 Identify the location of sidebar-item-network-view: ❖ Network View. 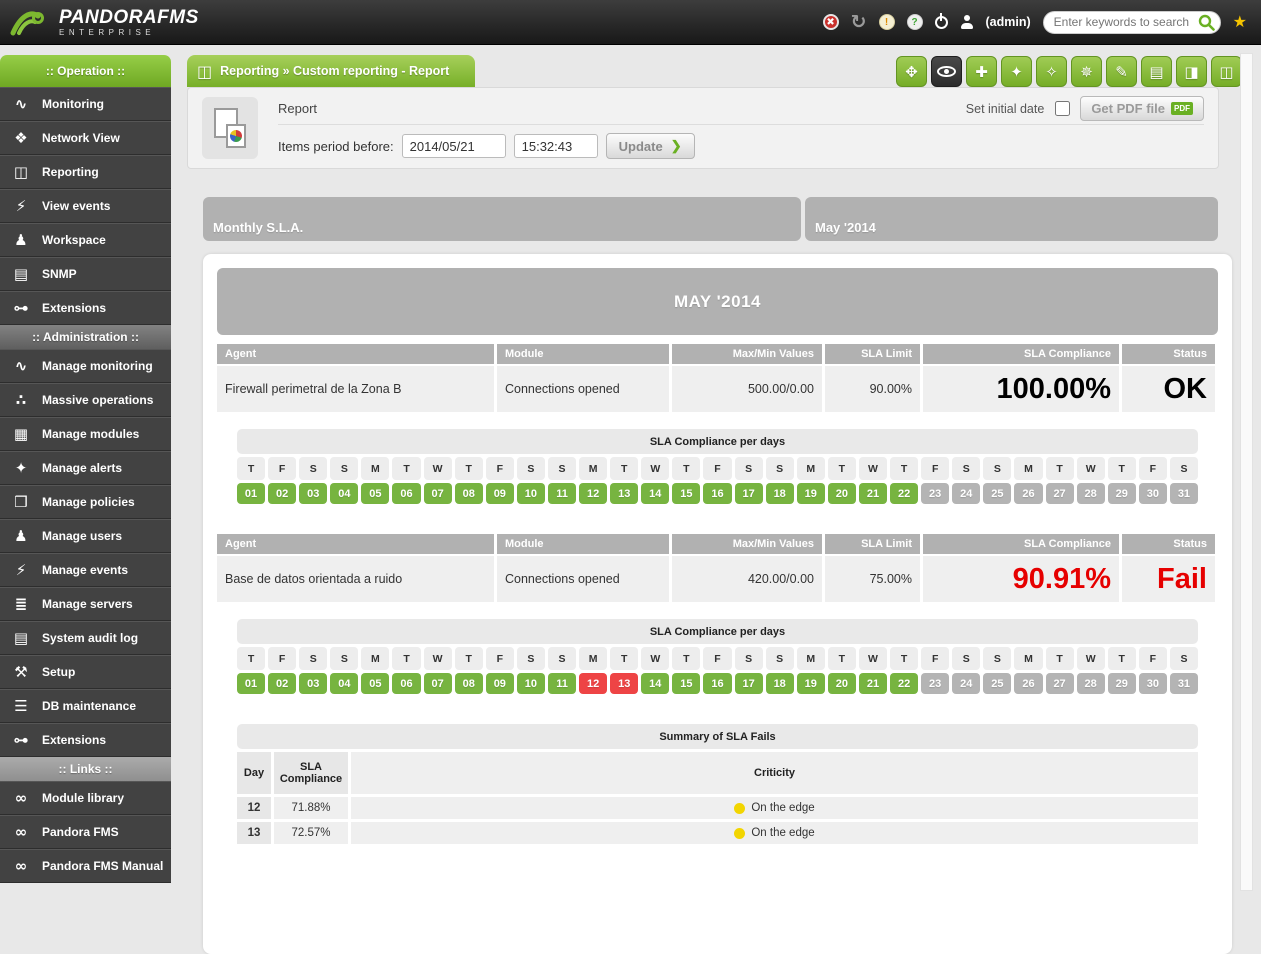
(85, 138).